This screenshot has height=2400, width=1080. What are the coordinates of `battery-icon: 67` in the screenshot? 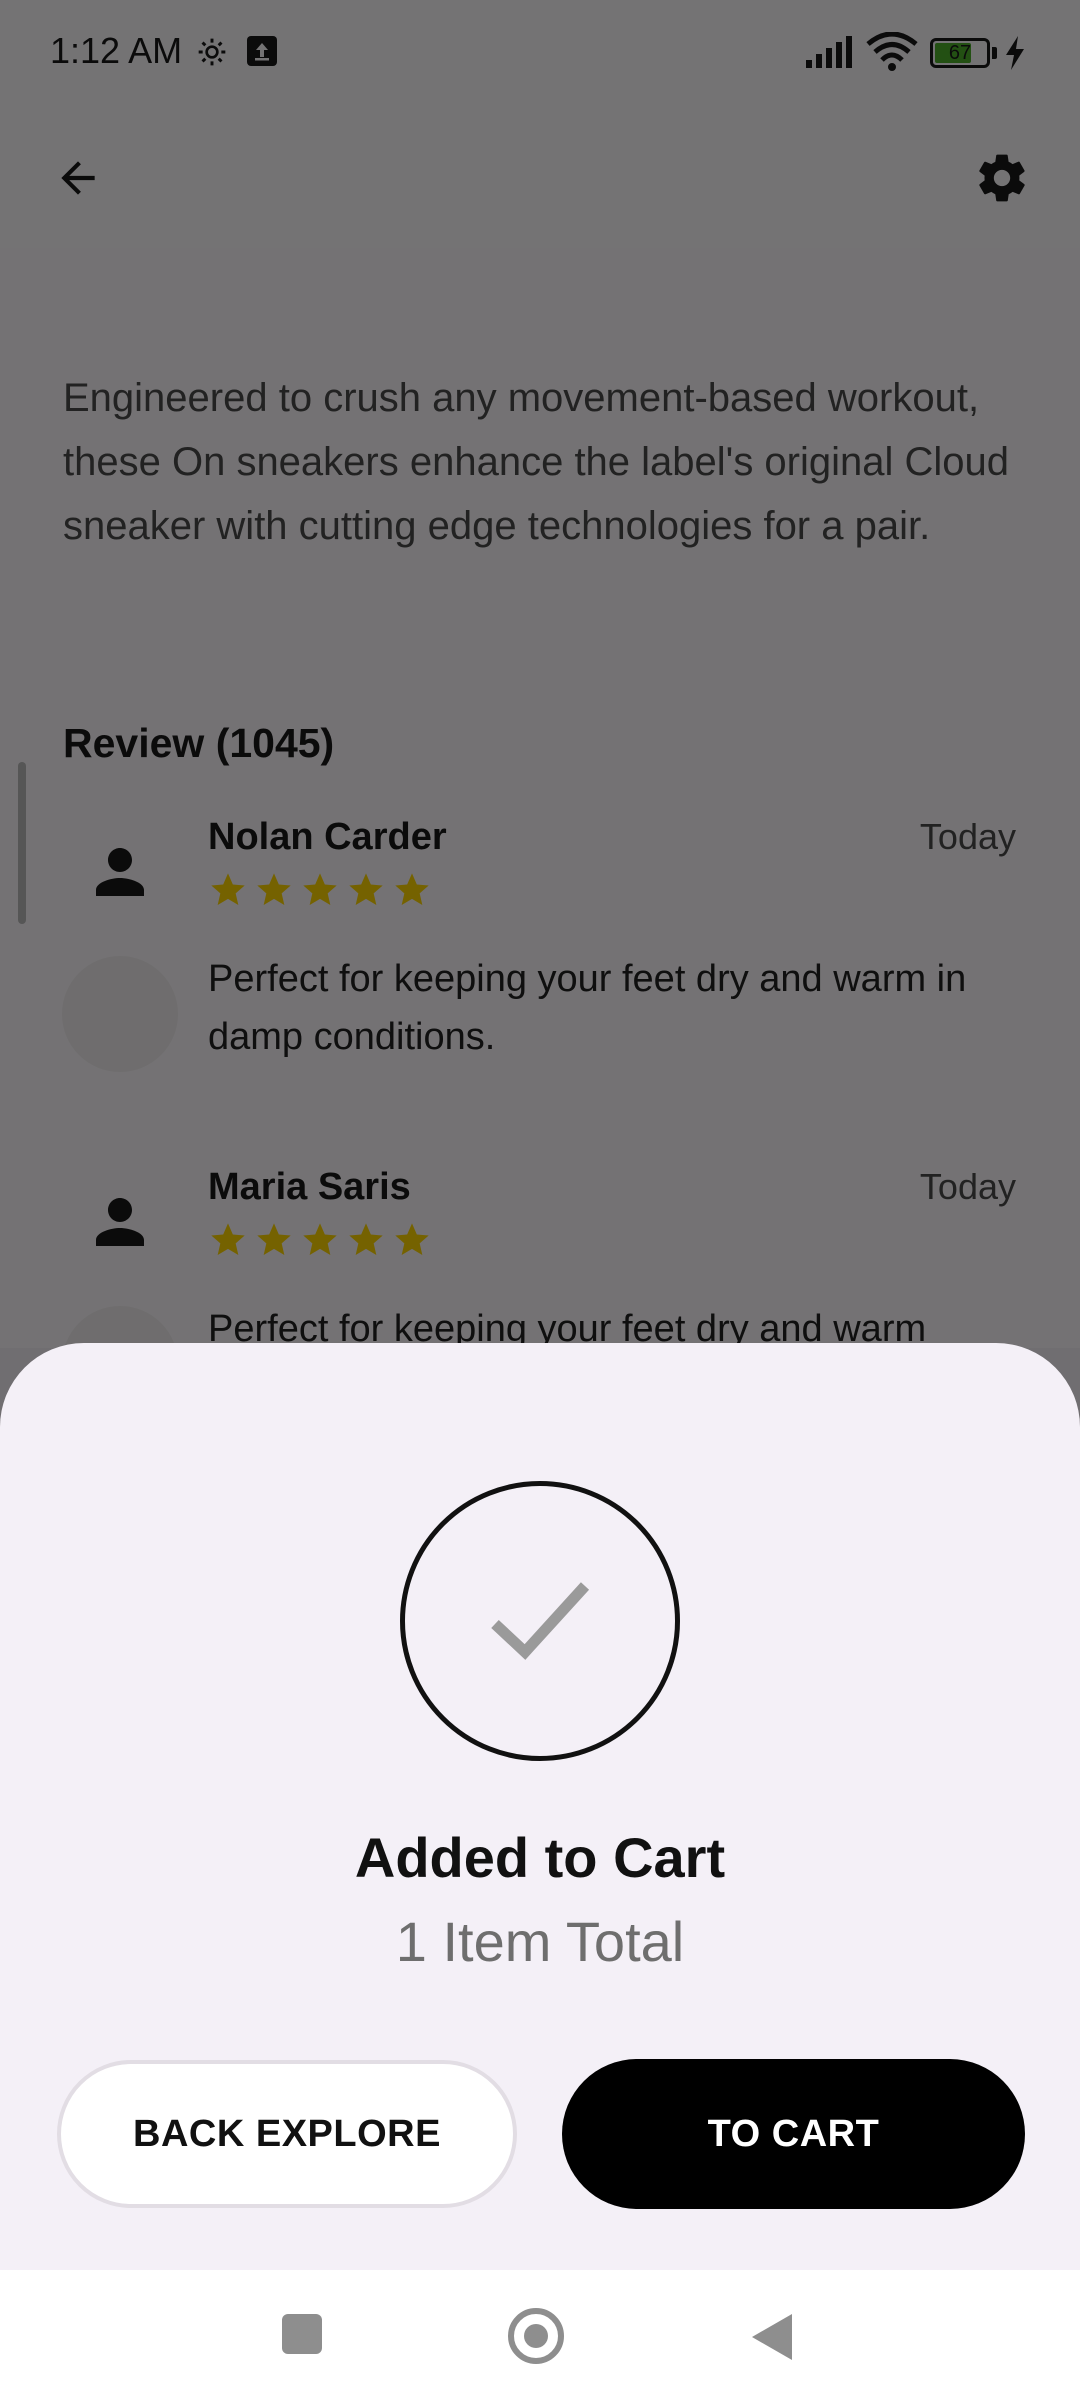 It's located at (960, 53).